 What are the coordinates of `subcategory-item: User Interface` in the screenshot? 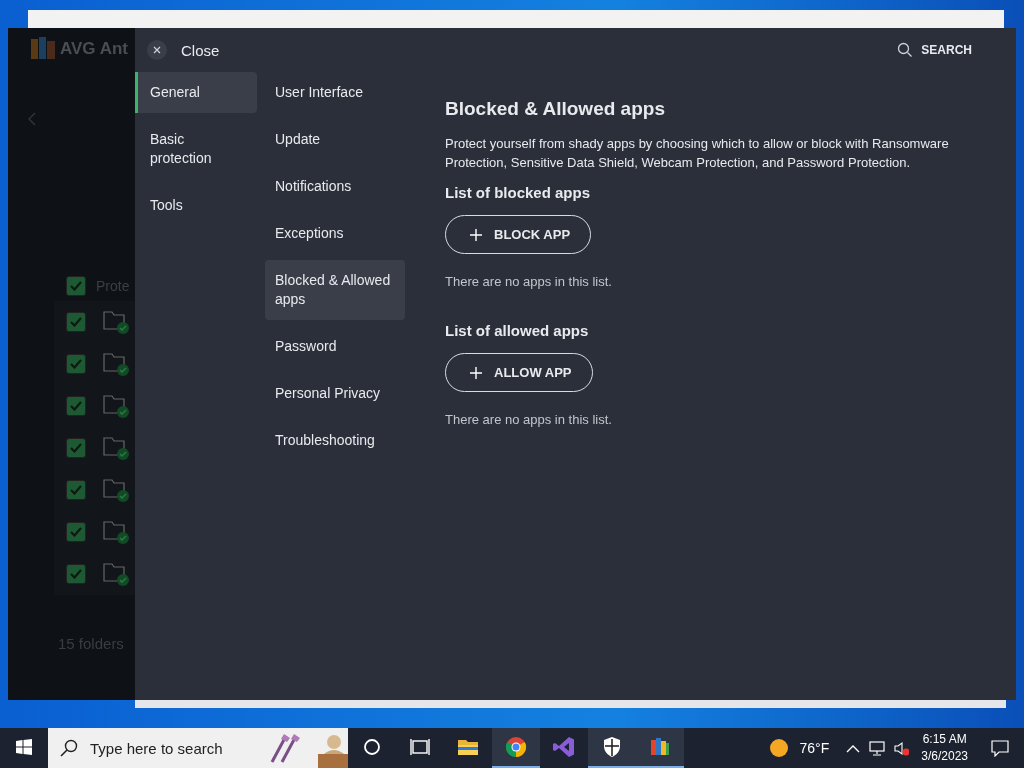 It's located at (335, 92).